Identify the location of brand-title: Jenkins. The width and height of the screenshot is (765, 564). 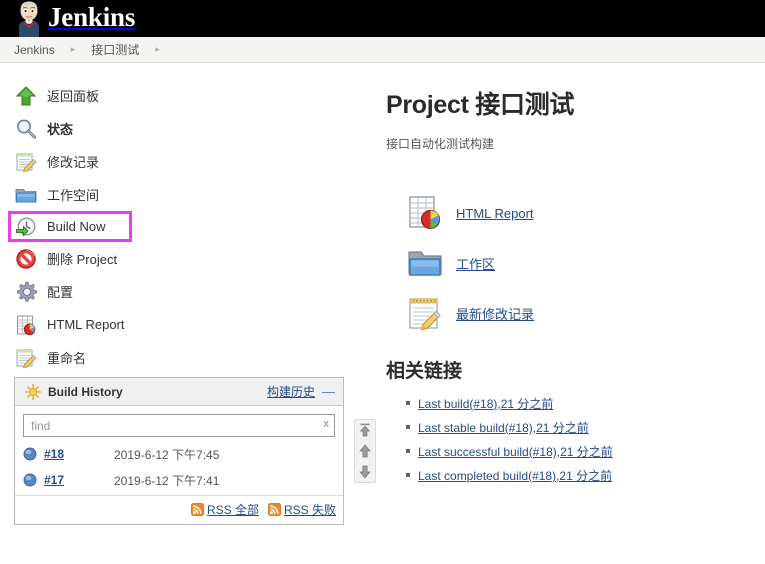
(92, 17).